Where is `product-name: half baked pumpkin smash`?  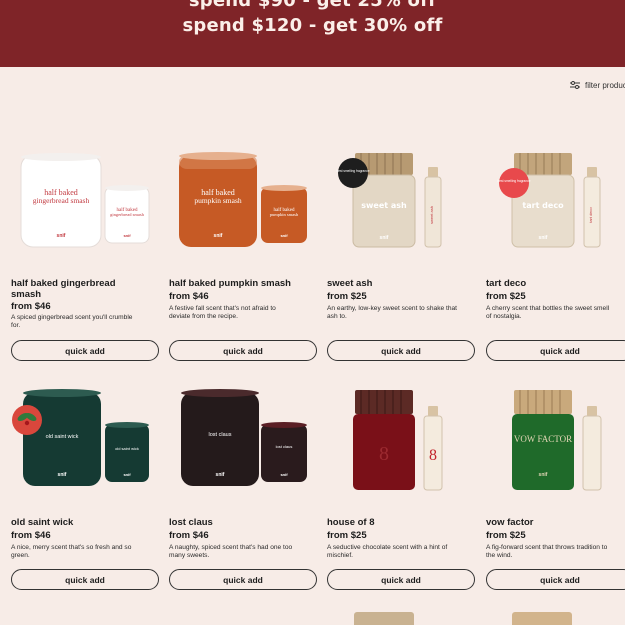
product-name: half baked pumpkin smash is located at coordinates (230, 283).